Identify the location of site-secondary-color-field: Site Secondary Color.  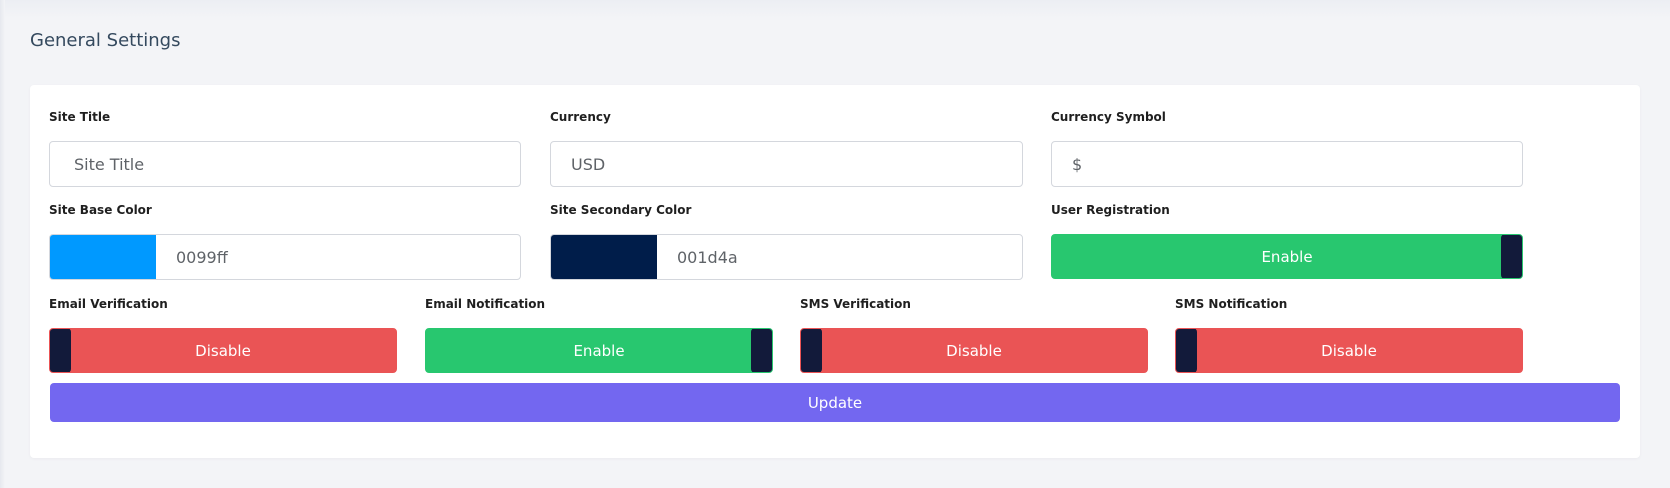
(786, 241).